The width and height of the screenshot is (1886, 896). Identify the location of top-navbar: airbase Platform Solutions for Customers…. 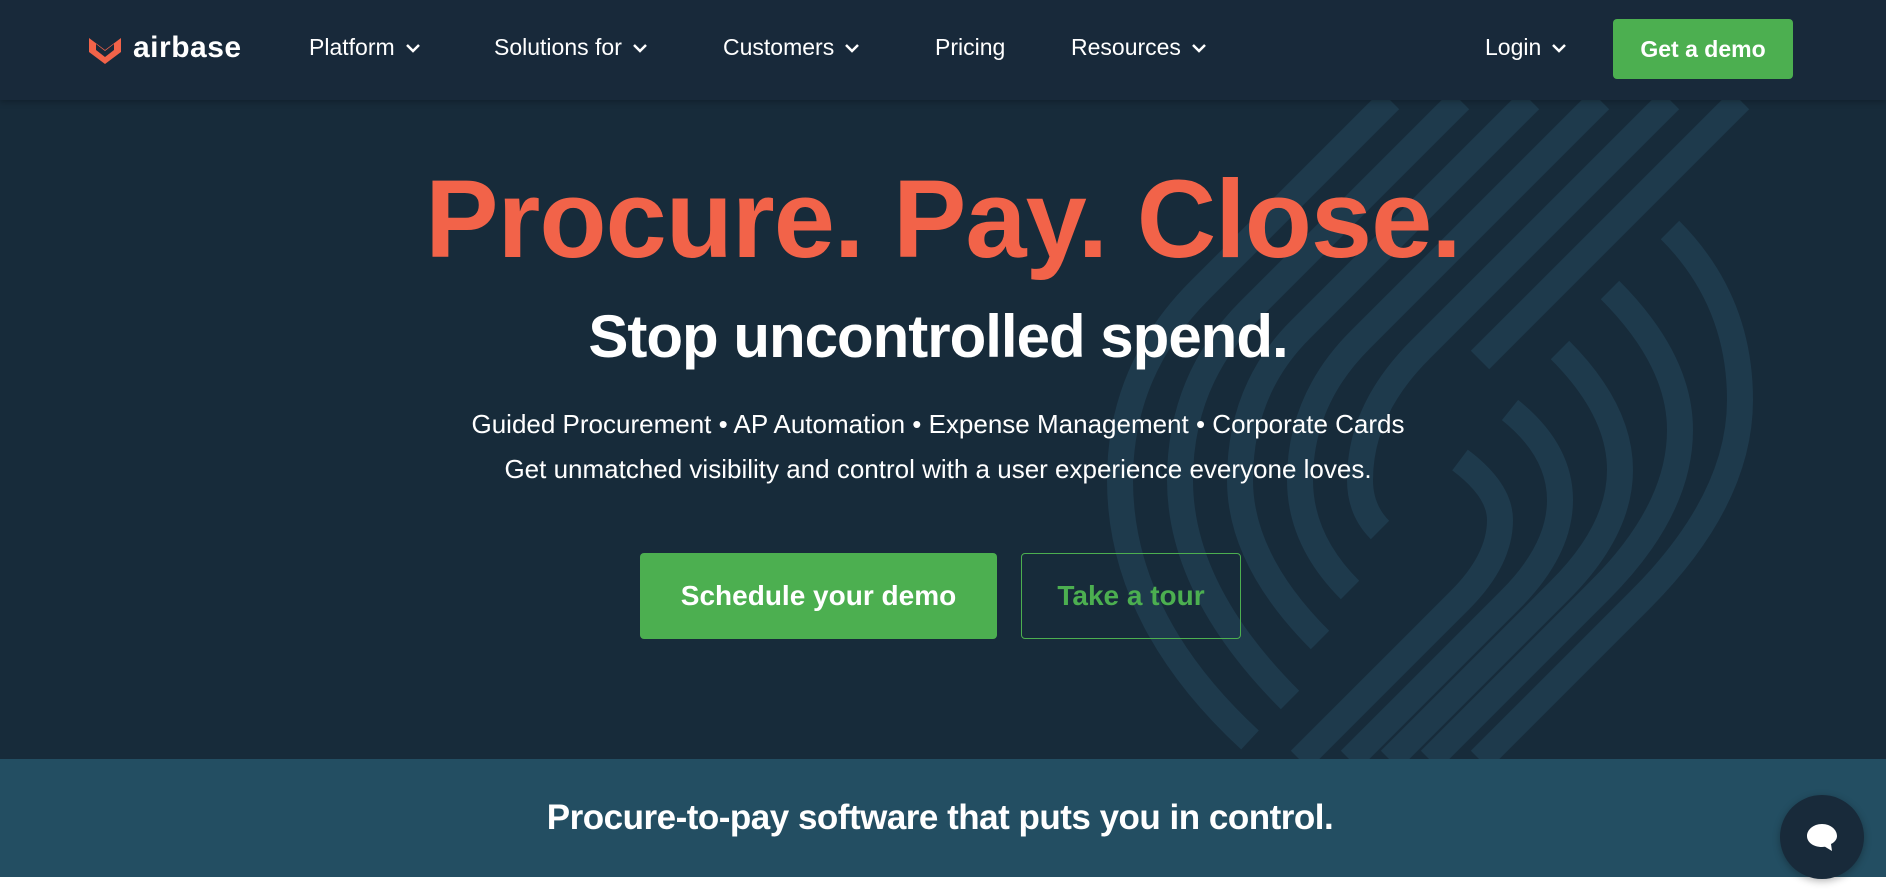
(943, 50).